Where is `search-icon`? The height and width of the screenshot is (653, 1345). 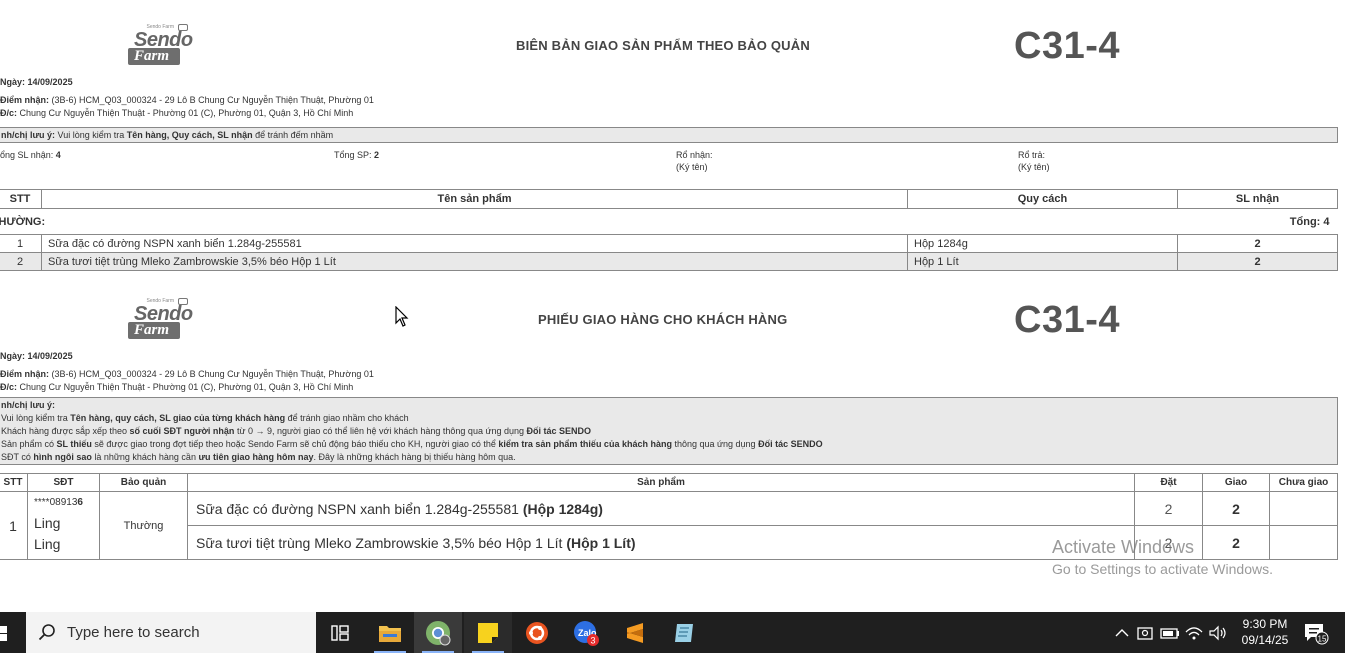
search-icon is located at coordinates (46, 632).